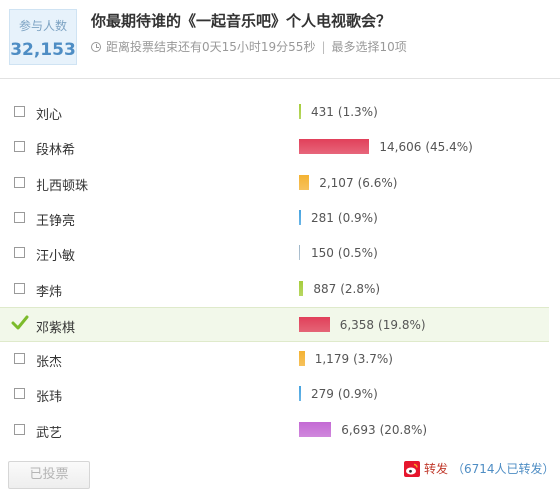 The width and height of the screenshot is (560, 492). I want to click on vote-stat: 431 (1.3%), so click(344, 112).